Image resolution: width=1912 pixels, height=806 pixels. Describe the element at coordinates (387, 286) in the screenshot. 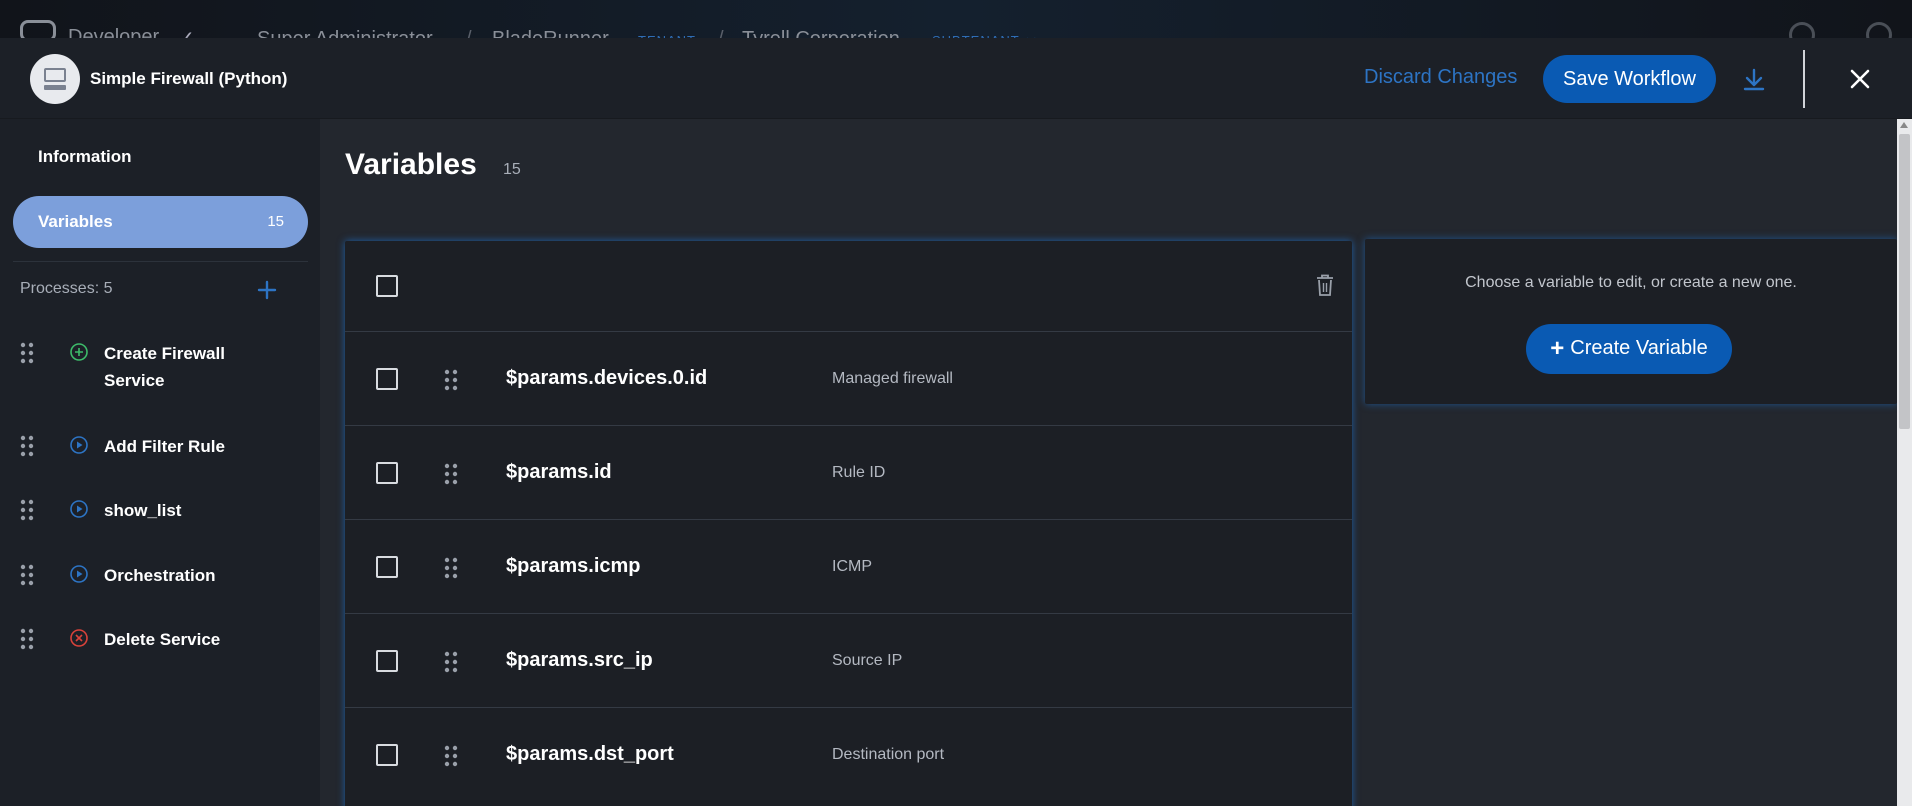

I see `select-all-checkbox` at that location.